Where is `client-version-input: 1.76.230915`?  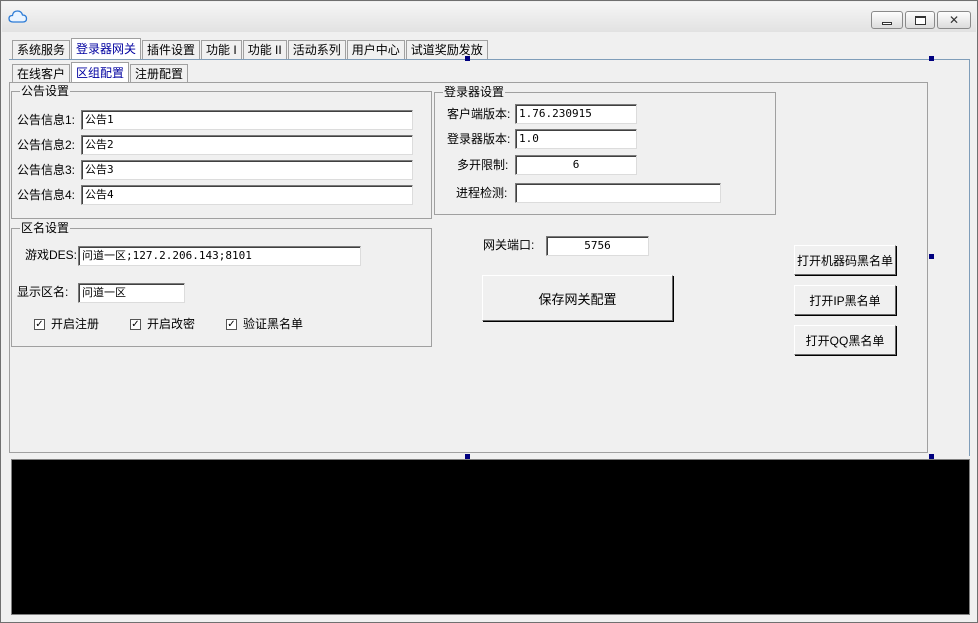
client-version-input: 1.76.230915 is located at coordinates (576, 114).